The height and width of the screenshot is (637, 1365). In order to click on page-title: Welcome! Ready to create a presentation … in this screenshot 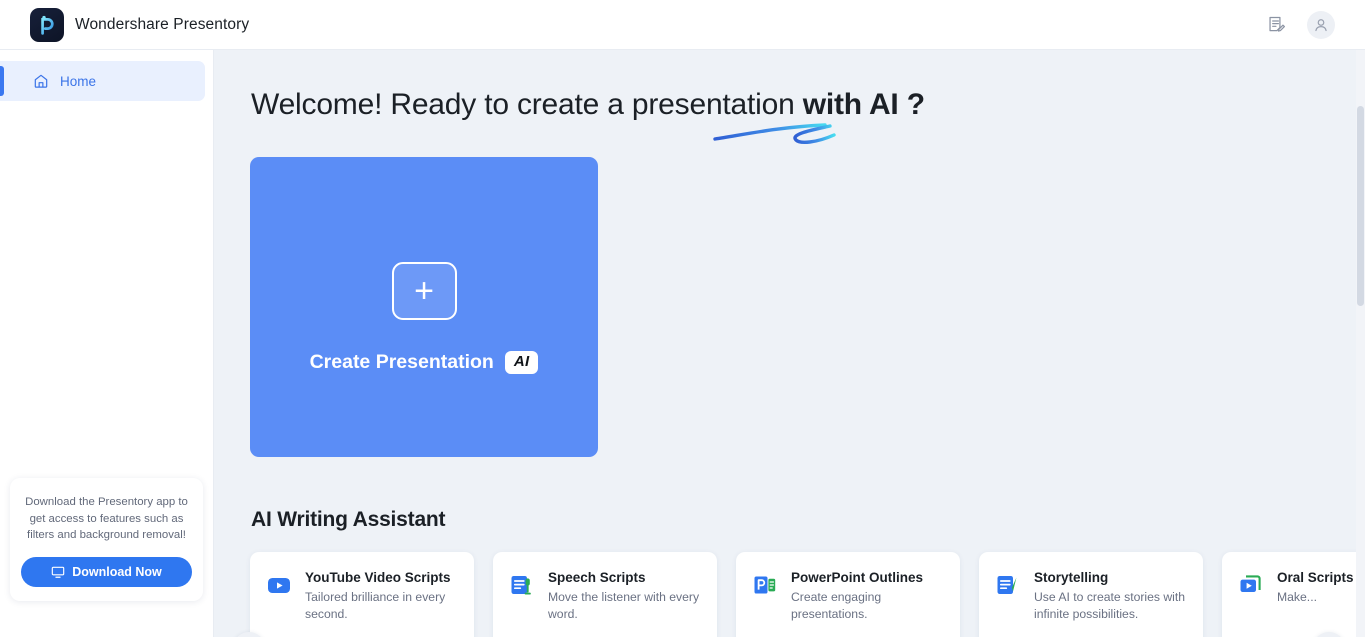, I will do `click(588, 105)`.